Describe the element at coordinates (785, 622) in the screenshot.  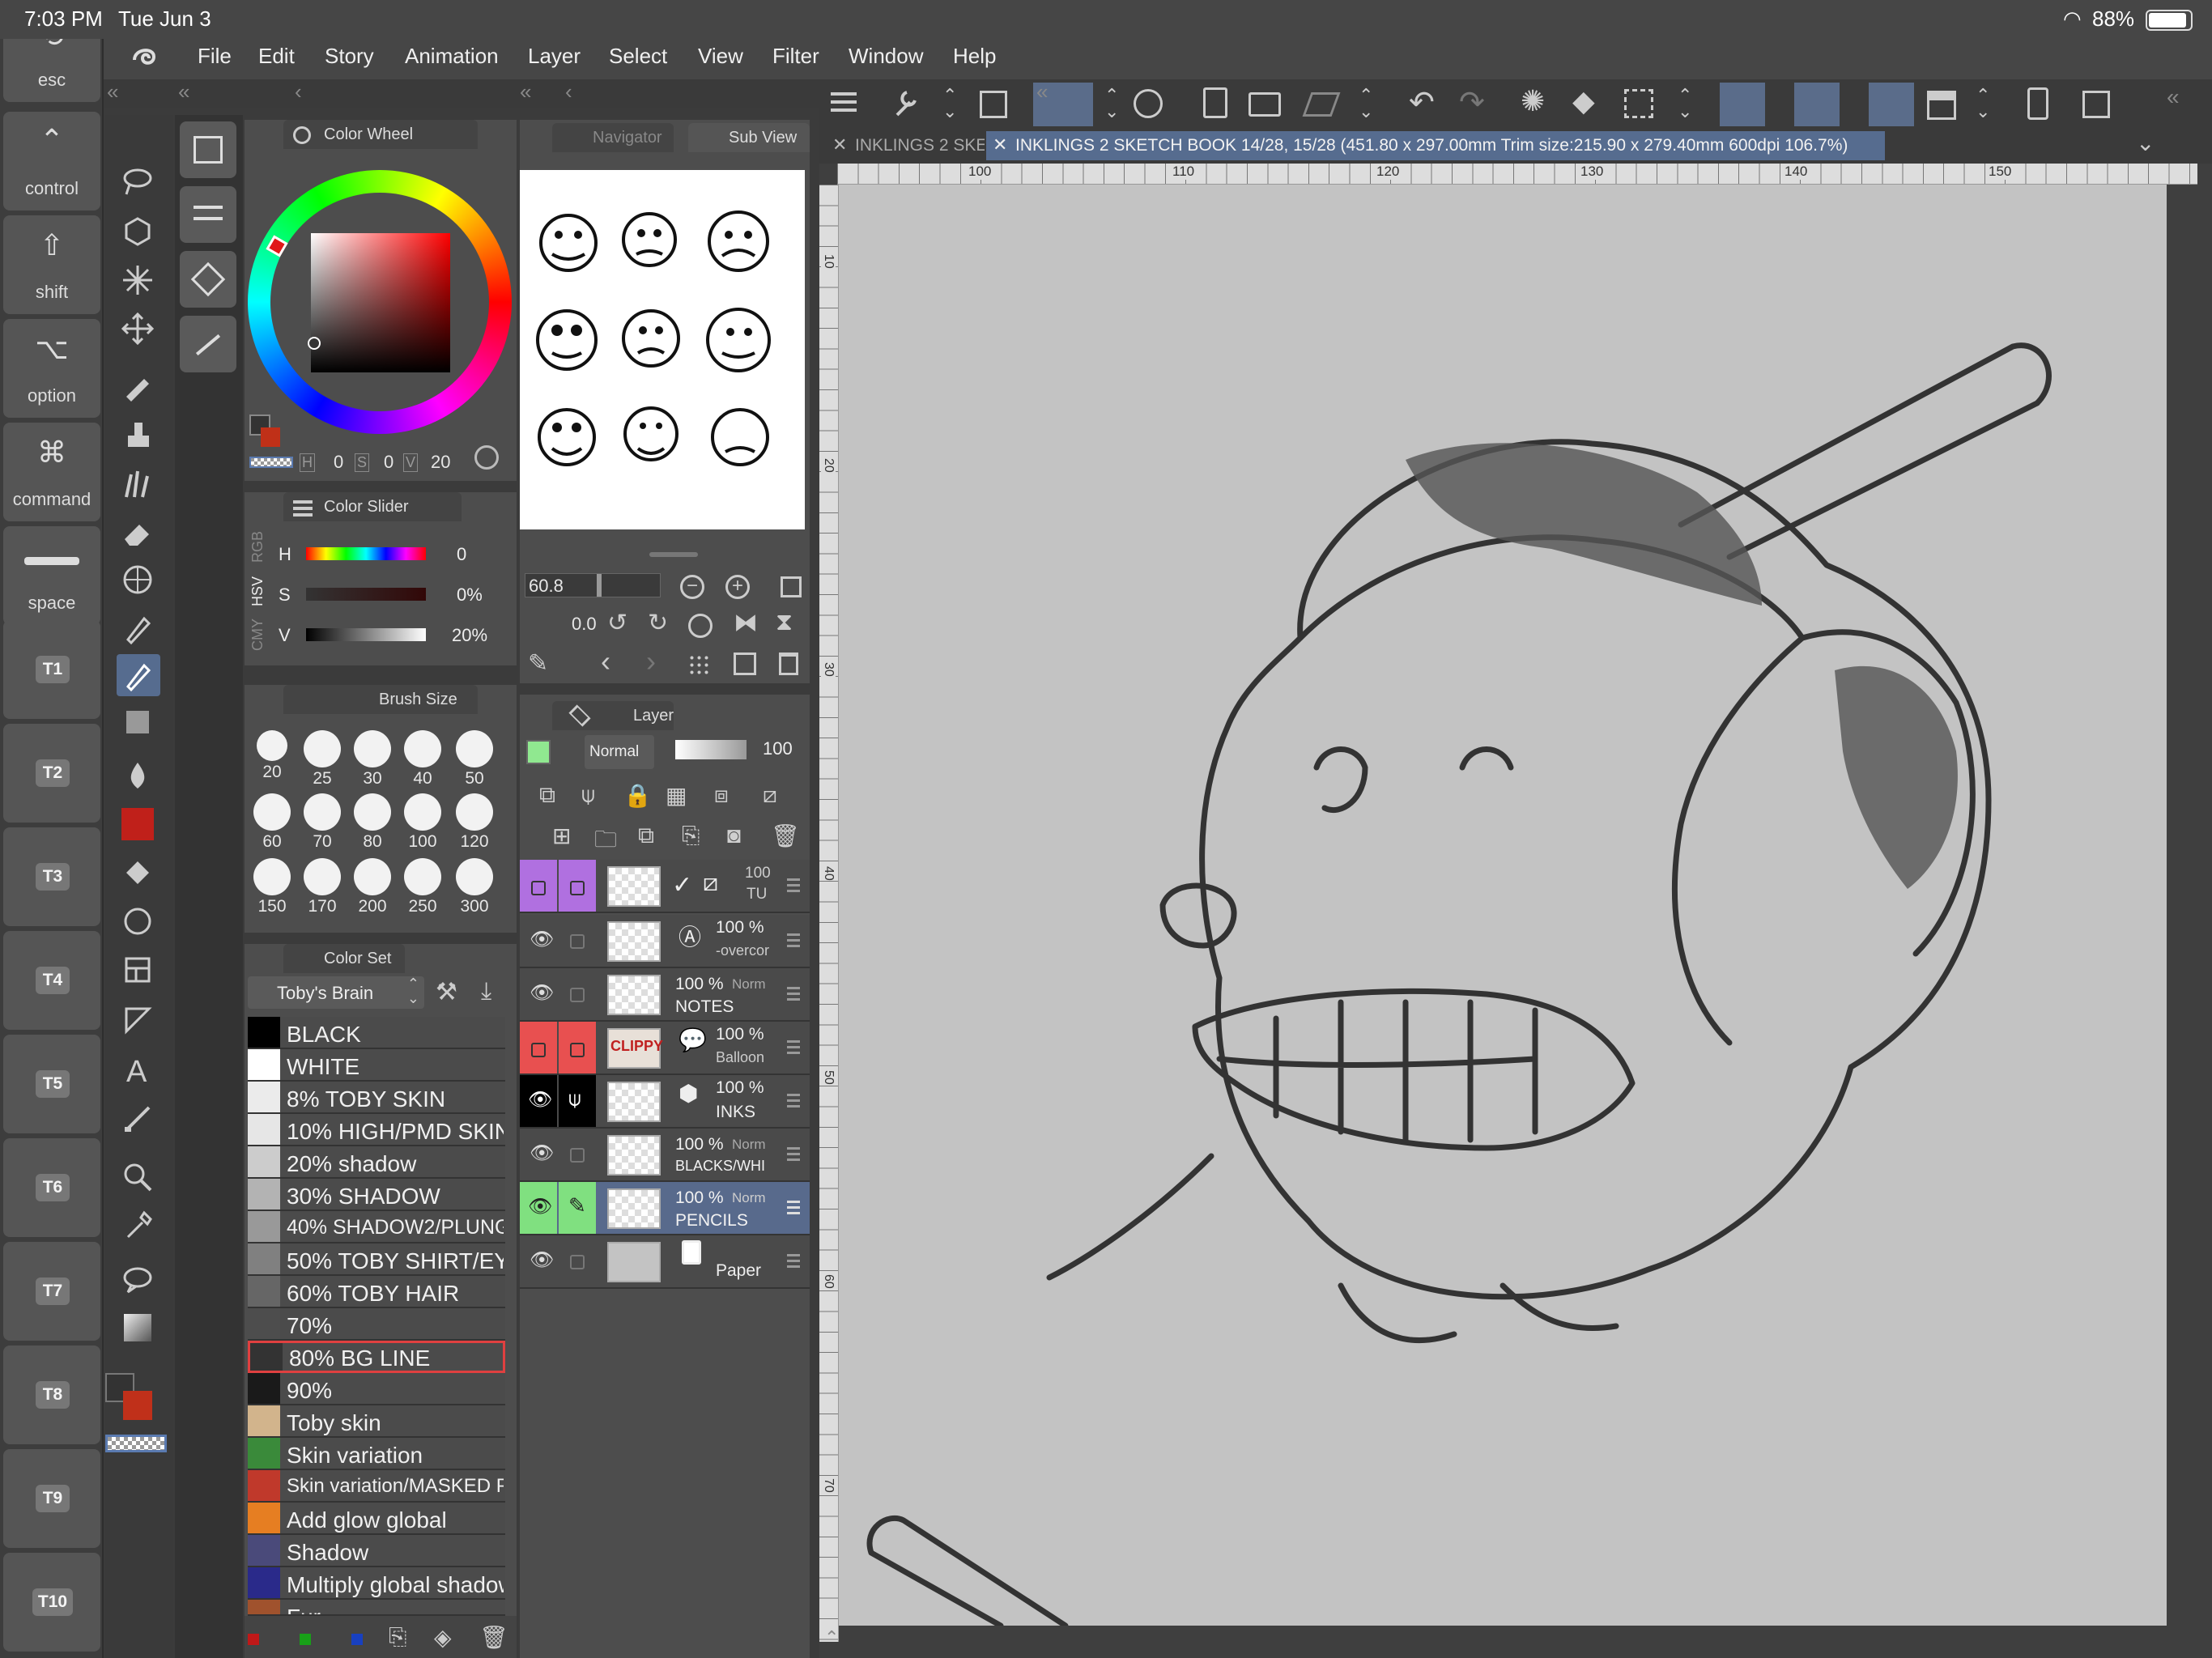
I see `flip-vertical-icon: ⧗` at that location.